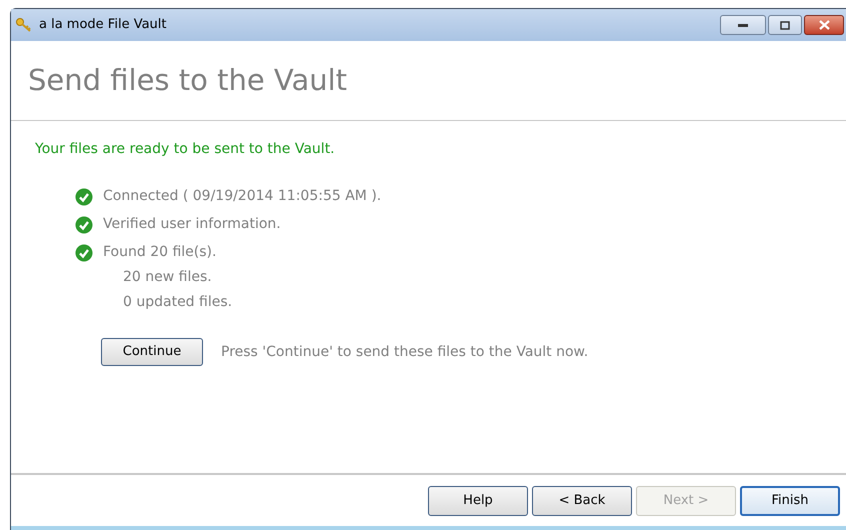 The width and height of the screenshot is (846, 530). Describe the element at coordinates (478, 501) in the screenshot. I see `wizard-button: Help` at that location.